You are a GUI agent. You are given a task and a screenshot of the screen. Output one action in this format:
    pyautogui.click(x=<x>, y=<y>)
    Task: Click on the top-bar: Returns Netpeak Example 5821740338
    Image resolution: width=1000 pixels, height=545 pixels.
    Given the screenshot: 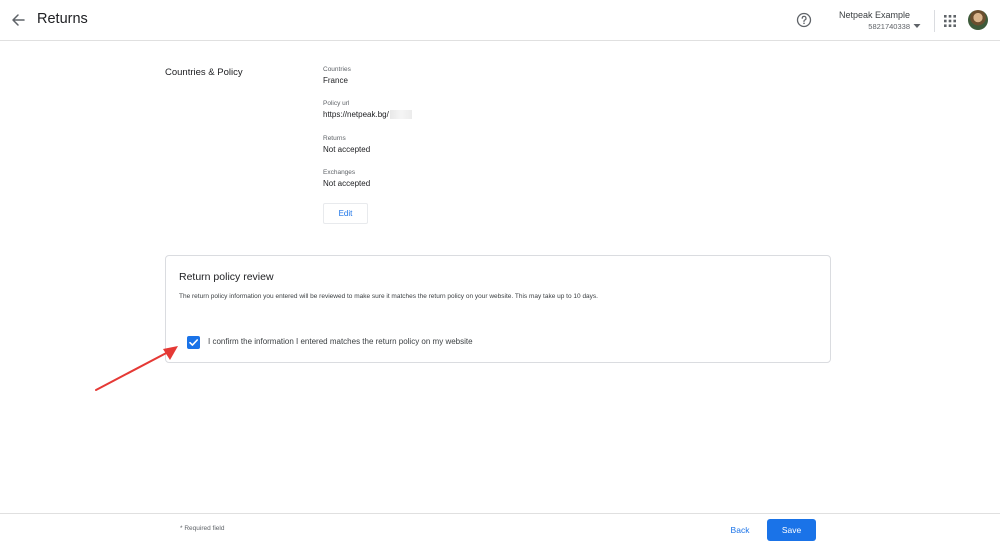 What is the action you would take?
    pyautogui.click(x=500, y=20)
    